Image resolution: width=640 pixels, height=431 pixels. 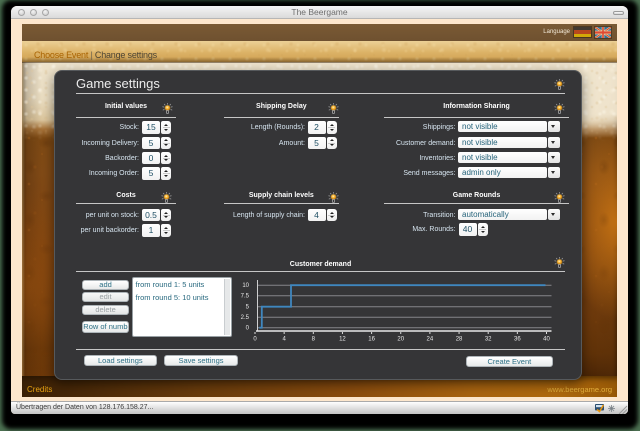 What do you see at coordinates (488, 340) in the screenshot?
I see `svg-text: 32` at bounding box center [488, 340].